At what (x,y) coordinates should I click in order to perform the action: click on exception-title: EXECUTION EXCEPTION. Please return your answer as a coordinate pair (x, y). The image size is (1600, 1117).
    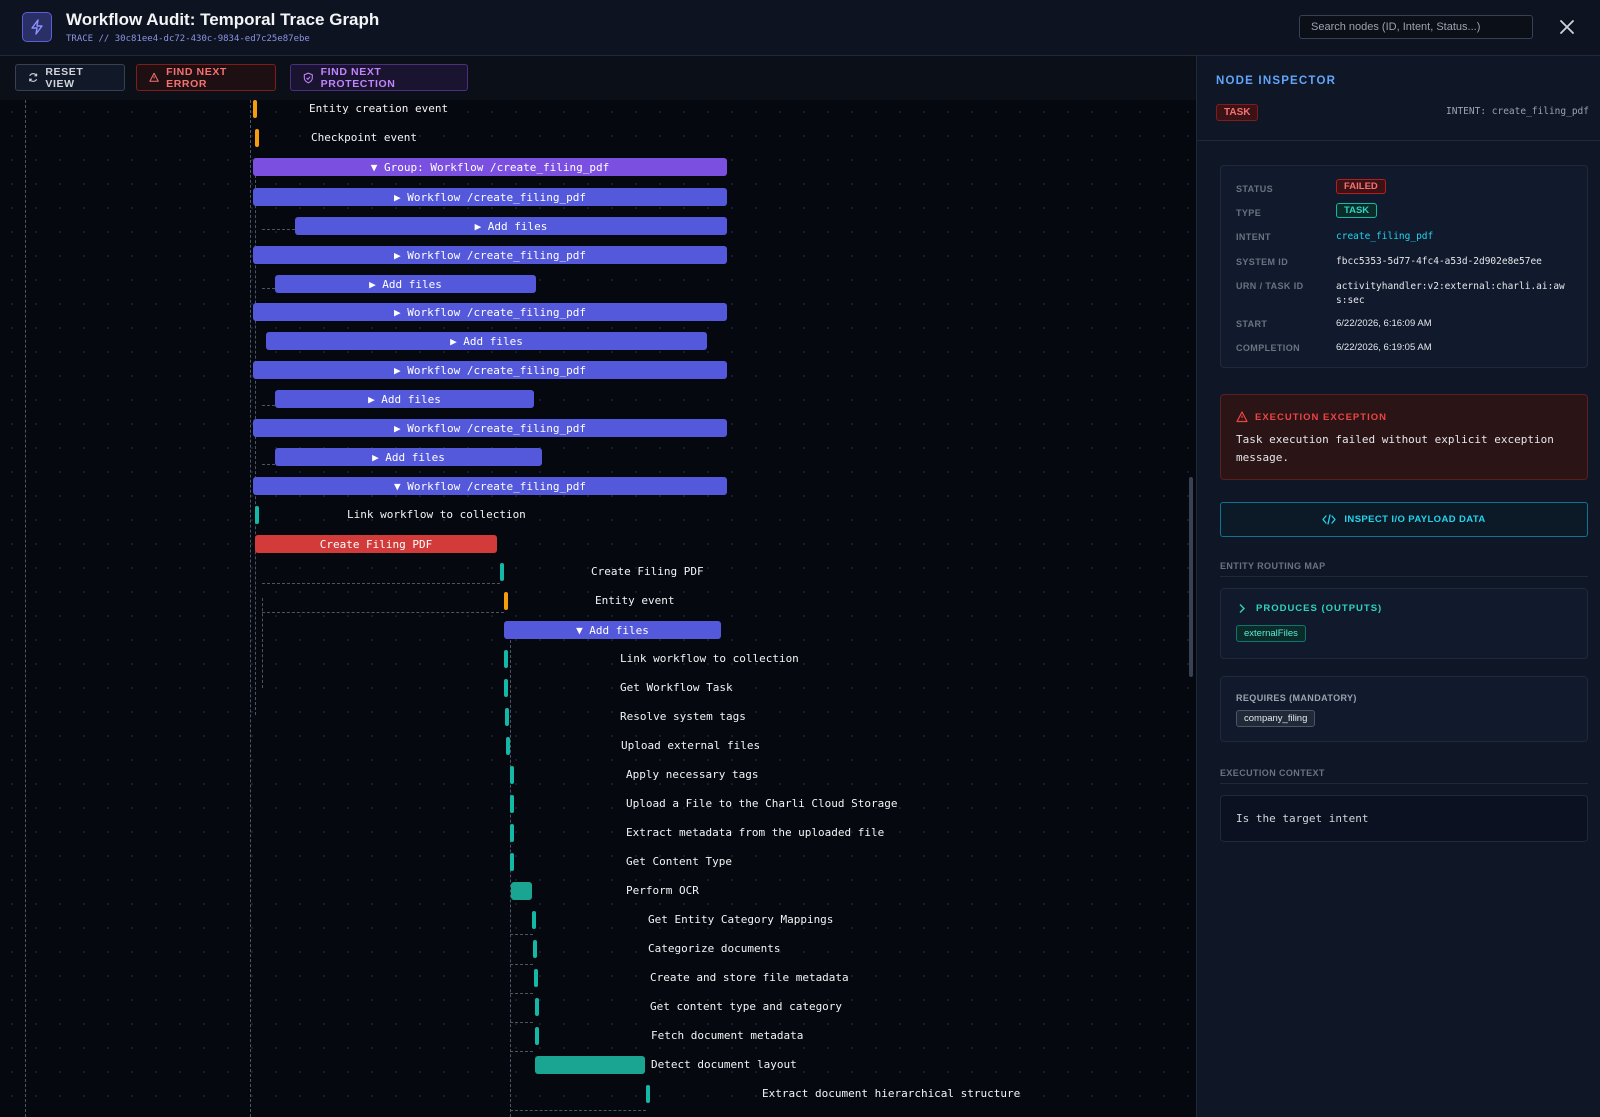
    Looking at the image, I should click on (1321, 417).